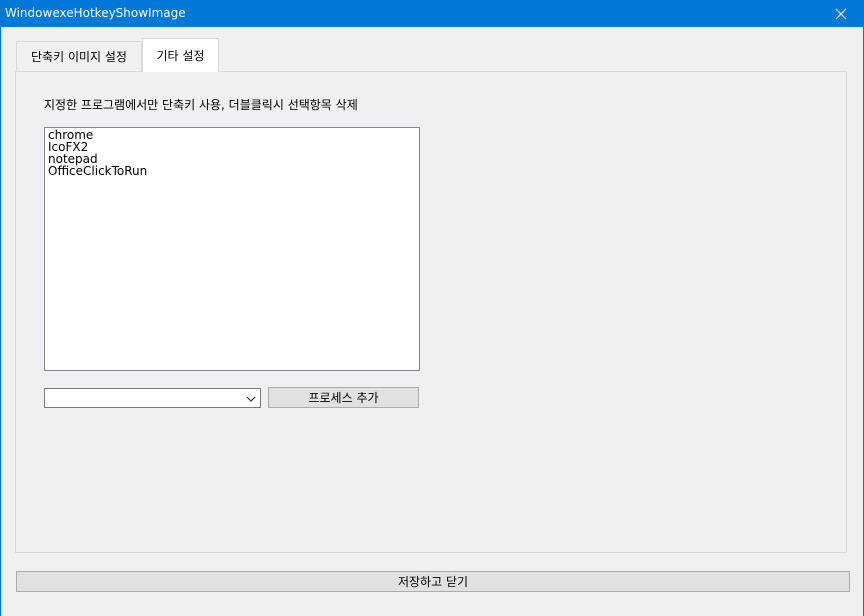  I want to click on add-process-button: 프로세스 추가, so click(343, 397).